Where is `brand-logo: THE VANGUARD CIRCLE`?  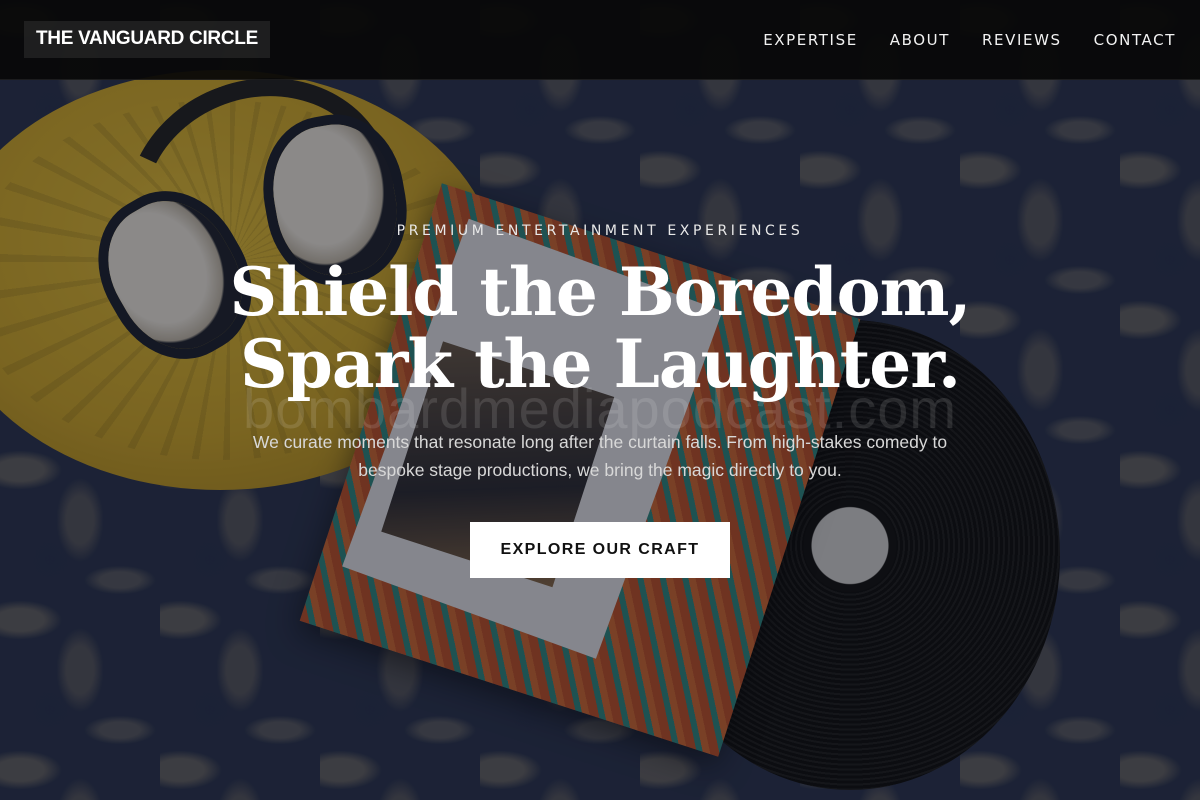 brand-logo: THE VANGUARD CIRCLE is located at coordinates (147, 39).